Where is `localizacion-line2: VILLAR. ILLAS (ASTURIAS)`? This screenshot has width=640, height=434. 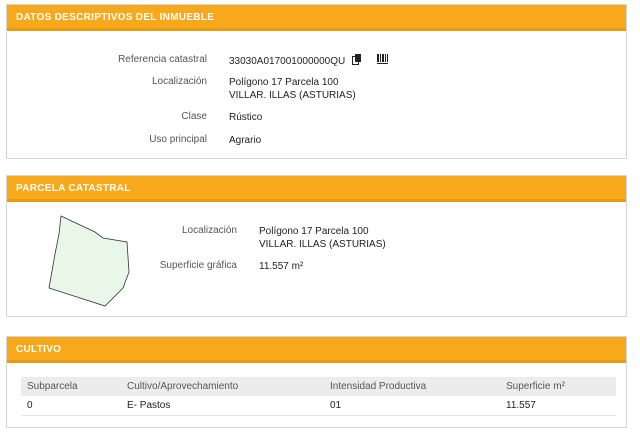 localizacion-line2: VILLAR. ILLAS (ASTURIAS) is located at coordinates (292, 95).